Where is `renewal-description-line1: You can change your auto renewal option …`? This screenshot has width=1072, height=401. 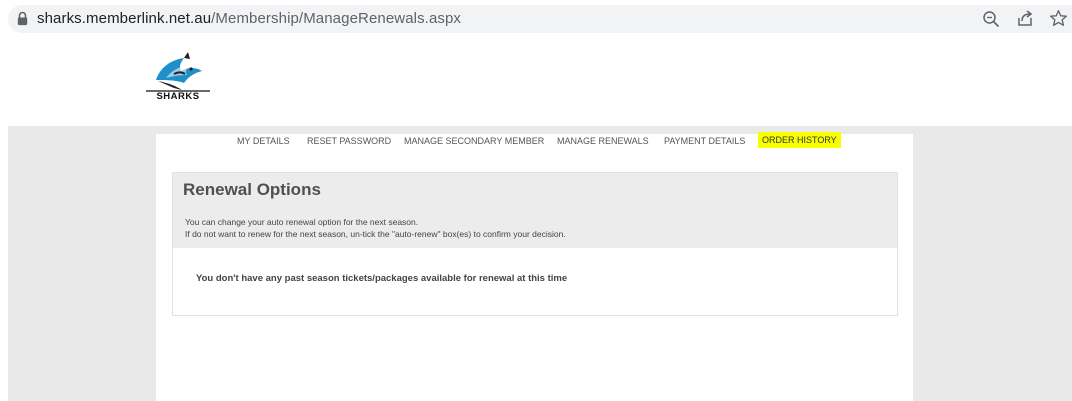
renewal-description-line1: You can change your auto renewal option … is located at coordinates (302, 222).